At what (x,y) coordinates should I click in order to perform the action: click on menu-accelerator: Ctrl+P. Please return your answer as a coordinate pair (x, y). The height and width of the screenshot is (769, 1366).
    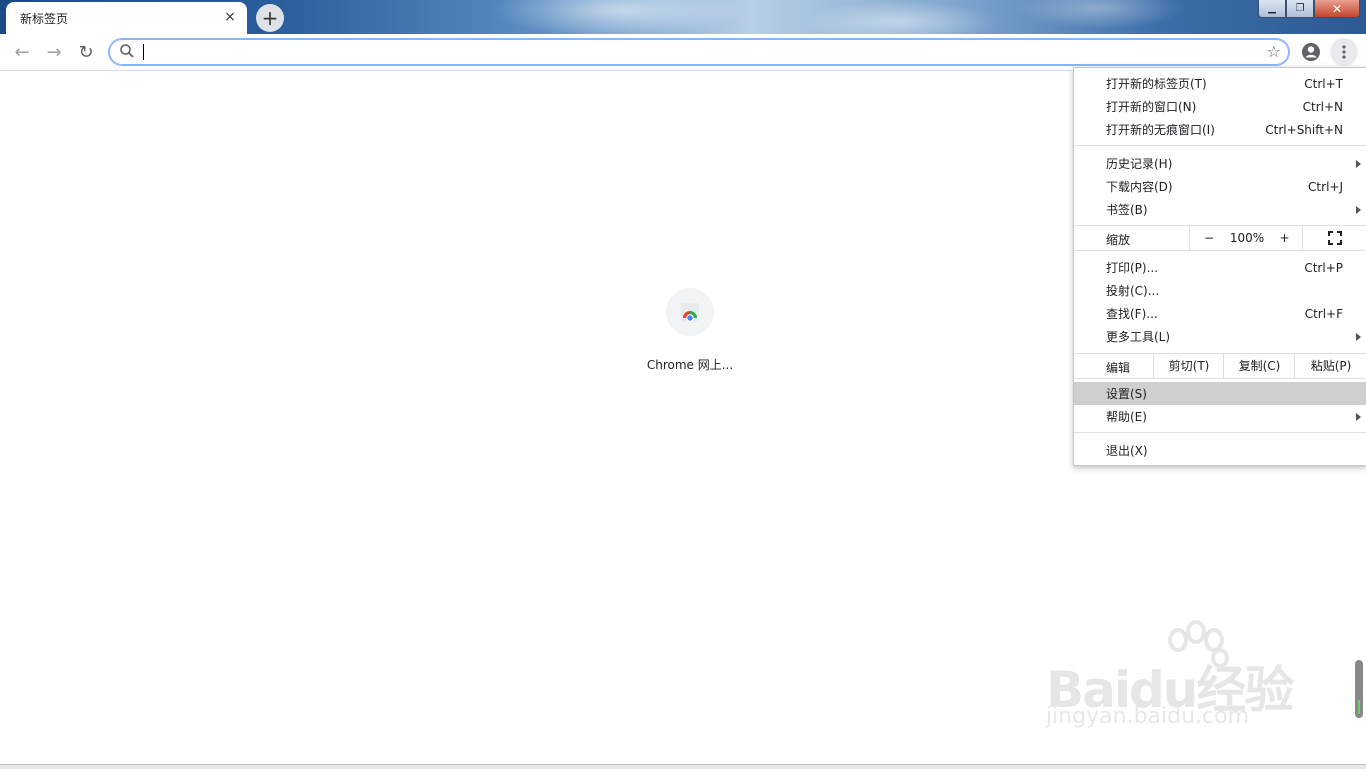
    Looking at the image, I should click on (1323, 267).